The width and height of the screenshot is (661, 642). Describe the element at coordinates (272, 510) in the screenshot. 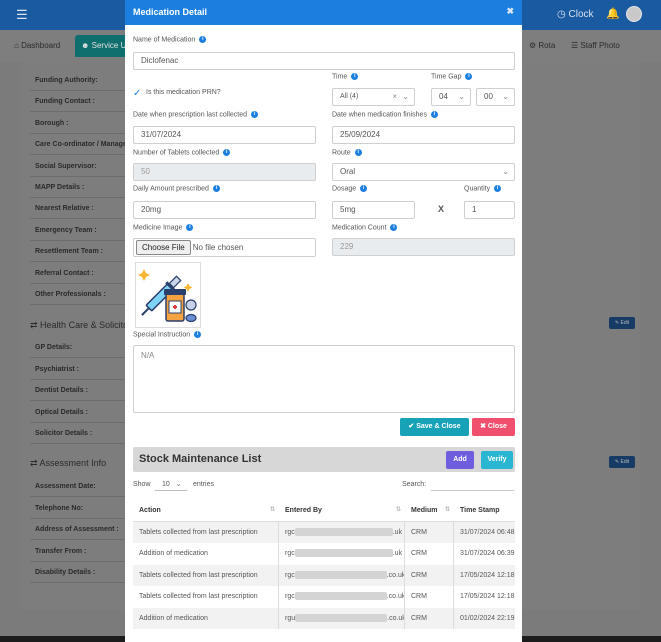

I see `sort-icon: ⇅` at that location.